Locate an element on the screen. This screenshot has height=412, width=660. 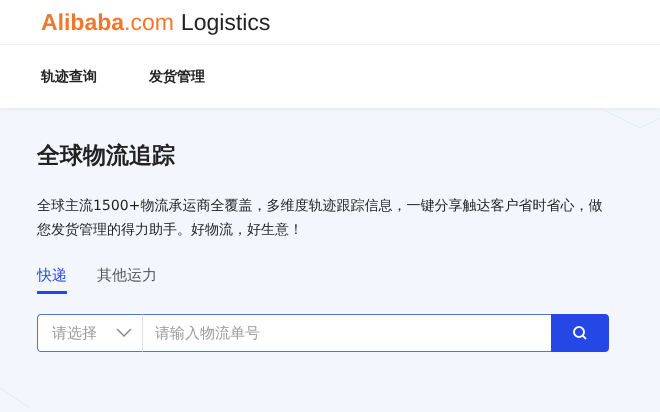
product-name: Logistics is located at coordinates (225, 22).